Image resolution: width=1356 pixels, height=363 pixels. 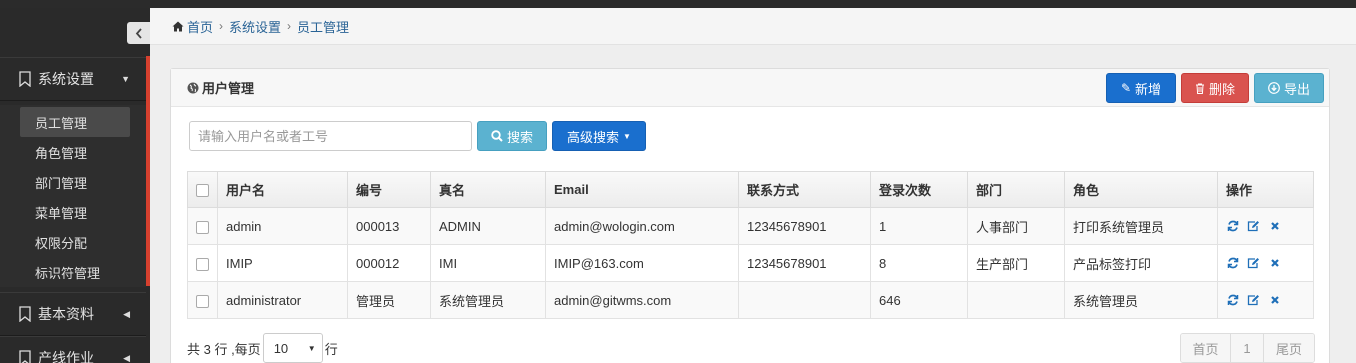 I want to click on column-header-contact: 联系方式, so click(x=804, y=189).